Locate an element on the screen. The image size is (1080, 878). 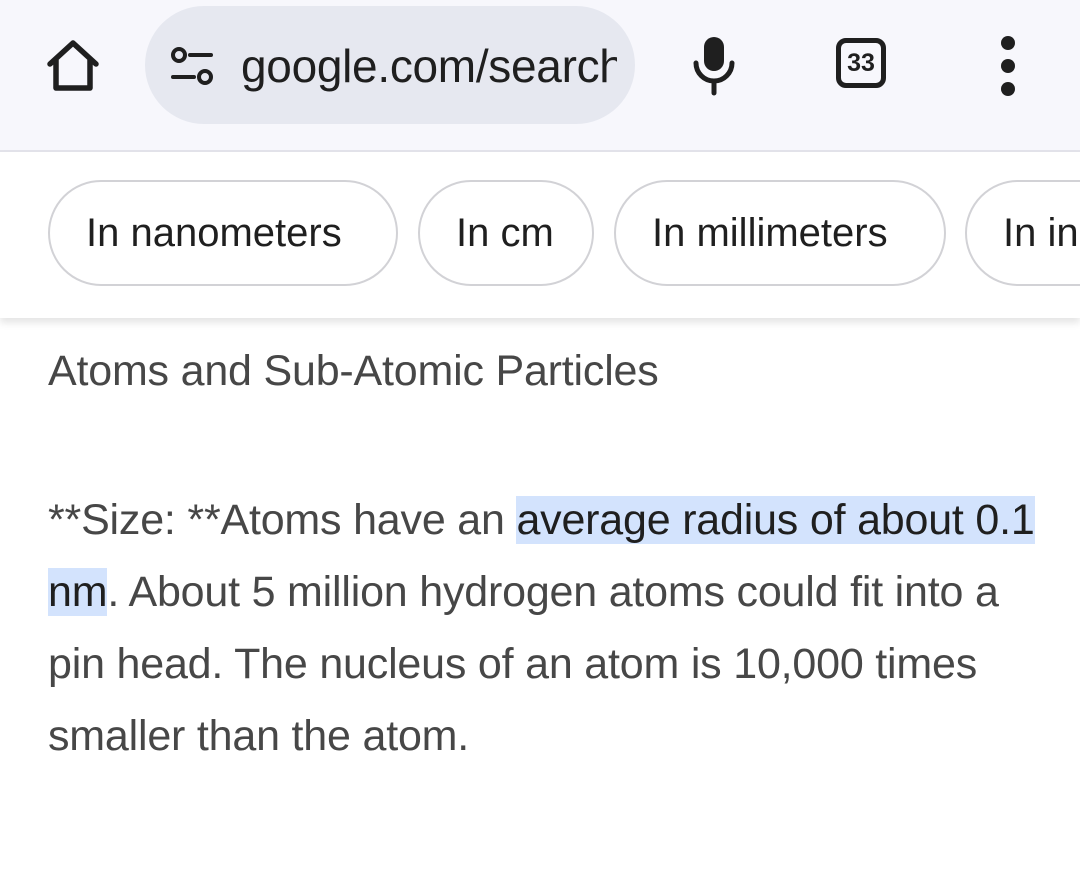
chip-in-millimeters: In millimeters is located at coordinates (780, 233).